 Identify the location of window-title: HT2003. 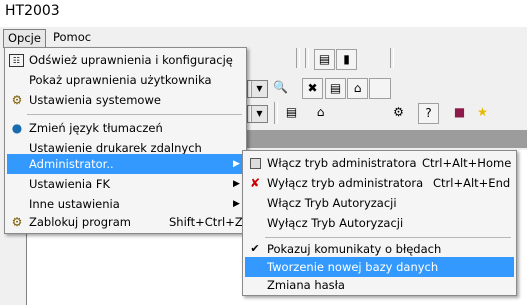
(32, 11).